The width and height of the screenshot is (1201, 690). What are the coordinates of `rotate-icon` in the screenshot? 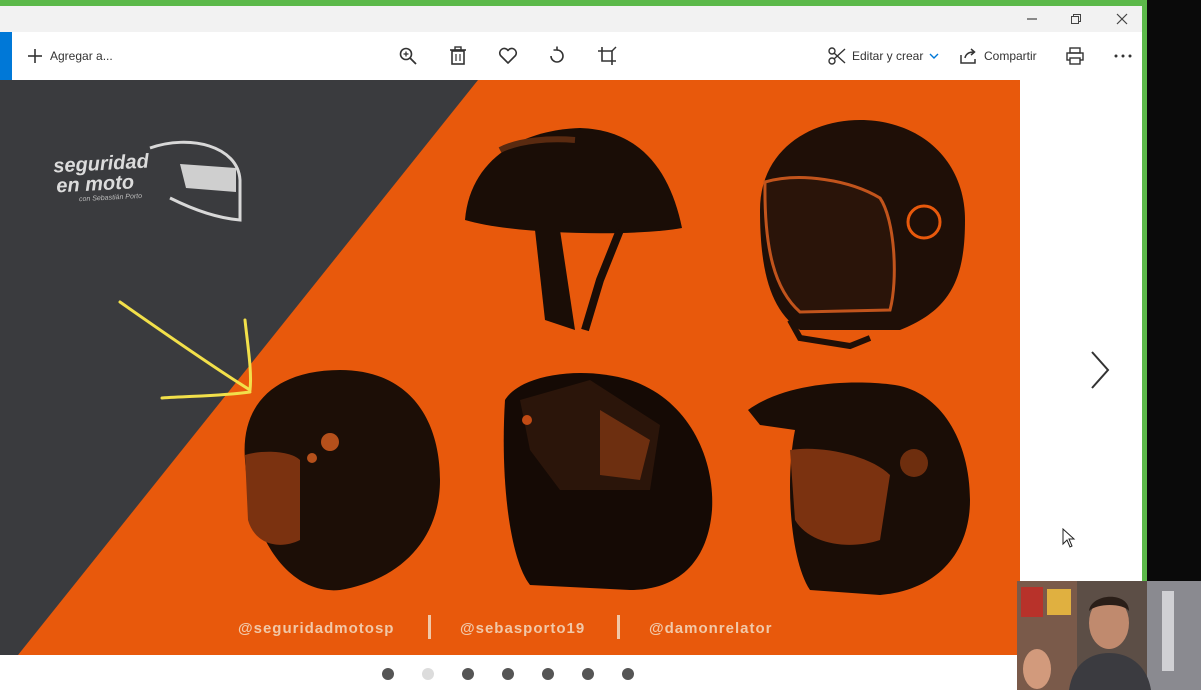 It's located at (557, 56).